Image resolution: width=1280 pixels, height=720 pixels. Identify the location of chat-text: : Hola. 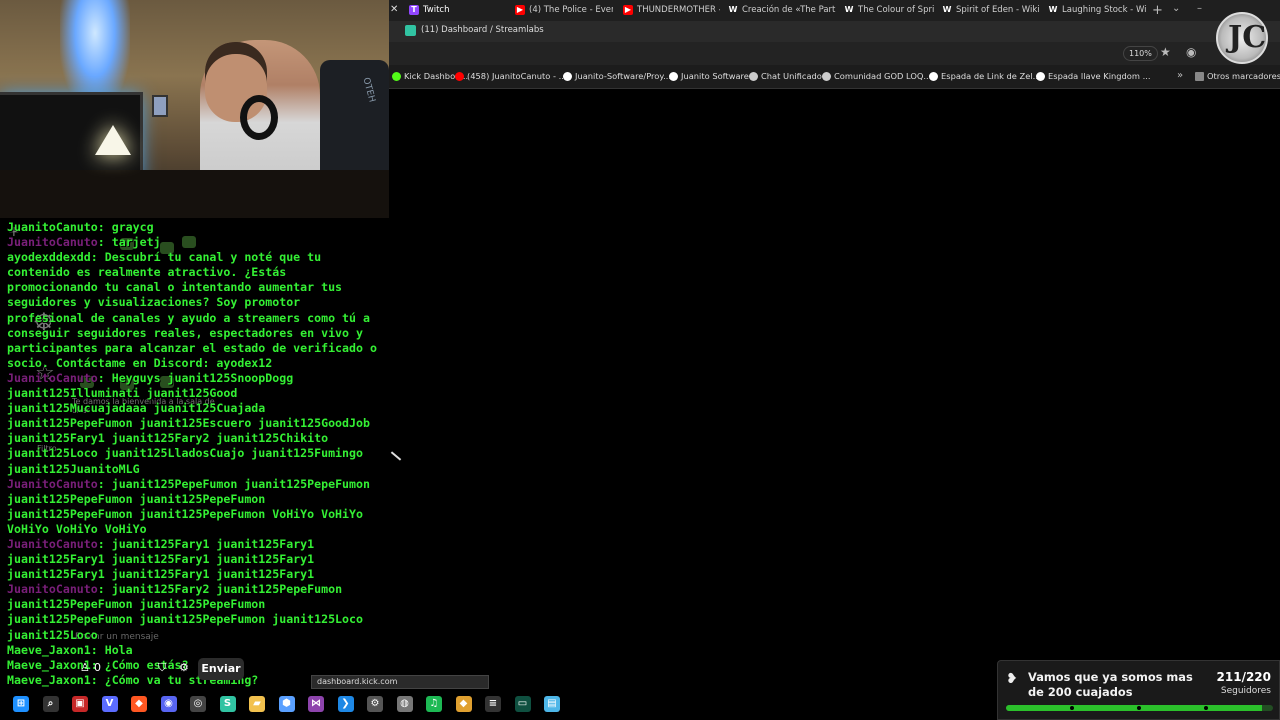
(111, 649).